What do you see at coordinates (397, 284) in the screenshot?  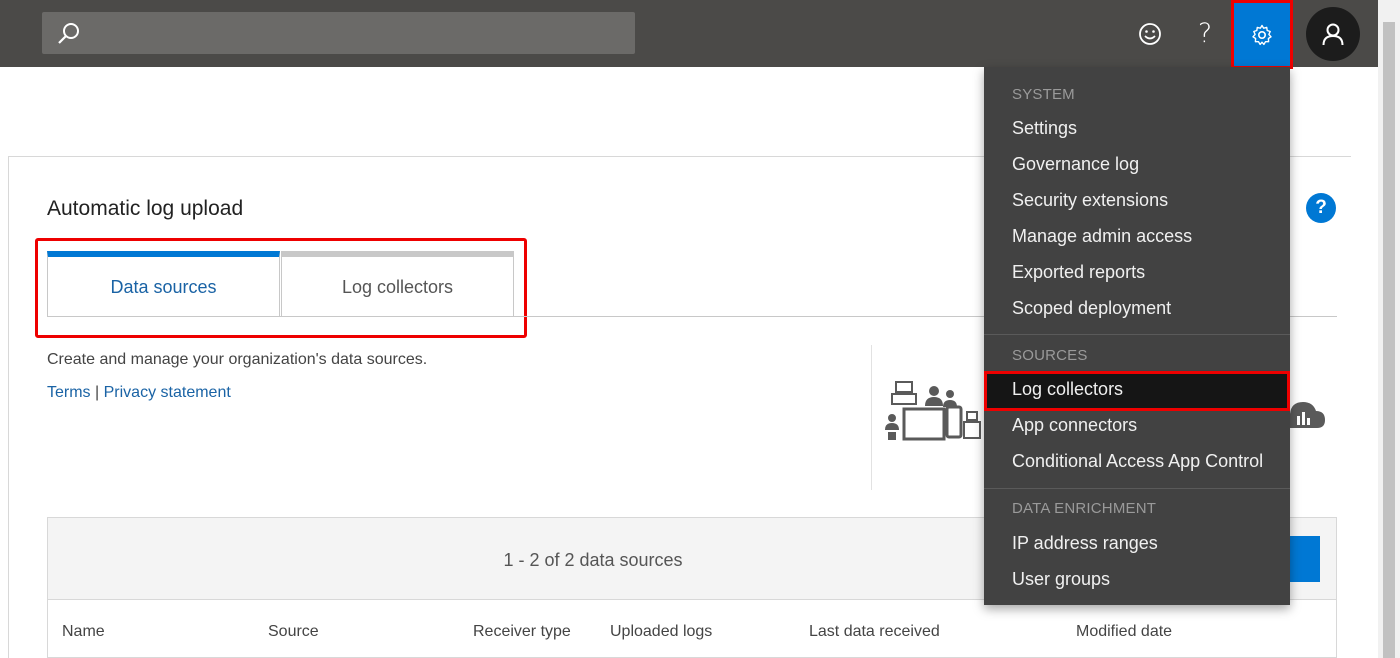 I see `tab-log-collectors: Log collectors` at bounding box center [397, 284].